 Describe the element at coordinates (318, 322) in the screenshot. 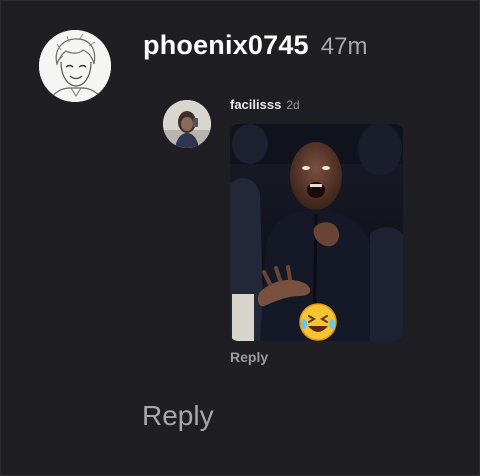

I see `laughing-emoji-icon` at that location.